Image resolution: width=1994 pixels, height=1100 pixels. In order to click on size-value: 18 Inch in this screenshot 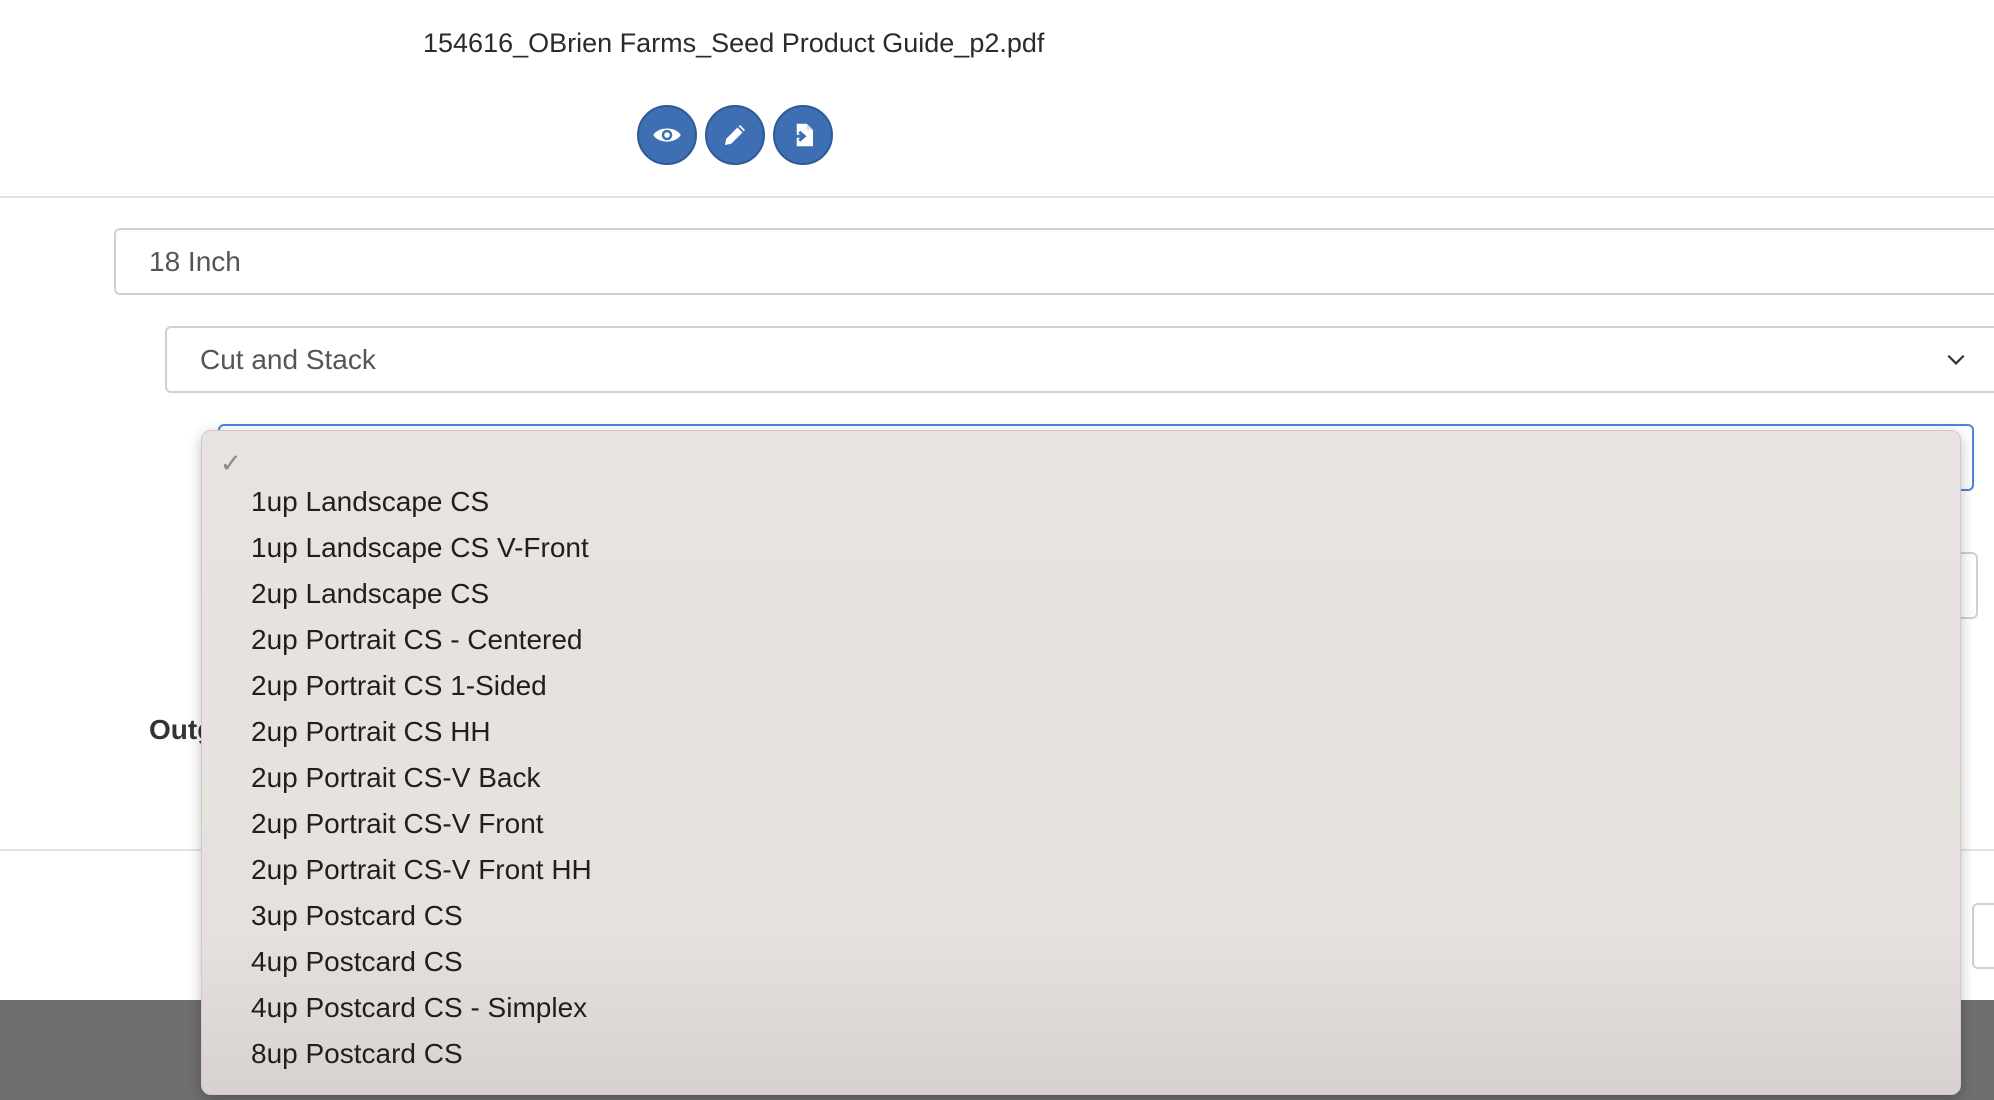, I will do `click(195, 261)`.